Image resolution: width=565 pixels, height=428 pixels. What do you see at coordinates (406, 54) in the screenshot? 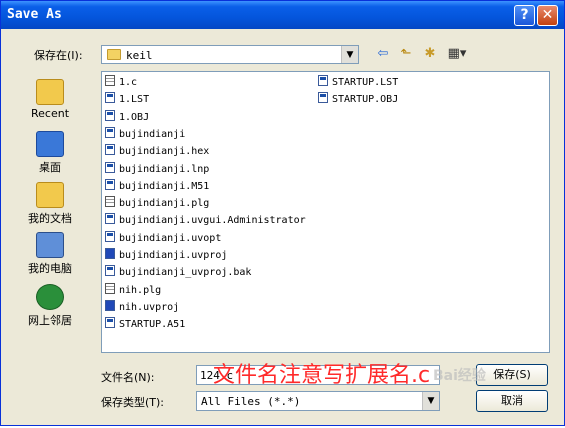
I see `up-folder-icon: ⬑` at bounding box center [406, 54].